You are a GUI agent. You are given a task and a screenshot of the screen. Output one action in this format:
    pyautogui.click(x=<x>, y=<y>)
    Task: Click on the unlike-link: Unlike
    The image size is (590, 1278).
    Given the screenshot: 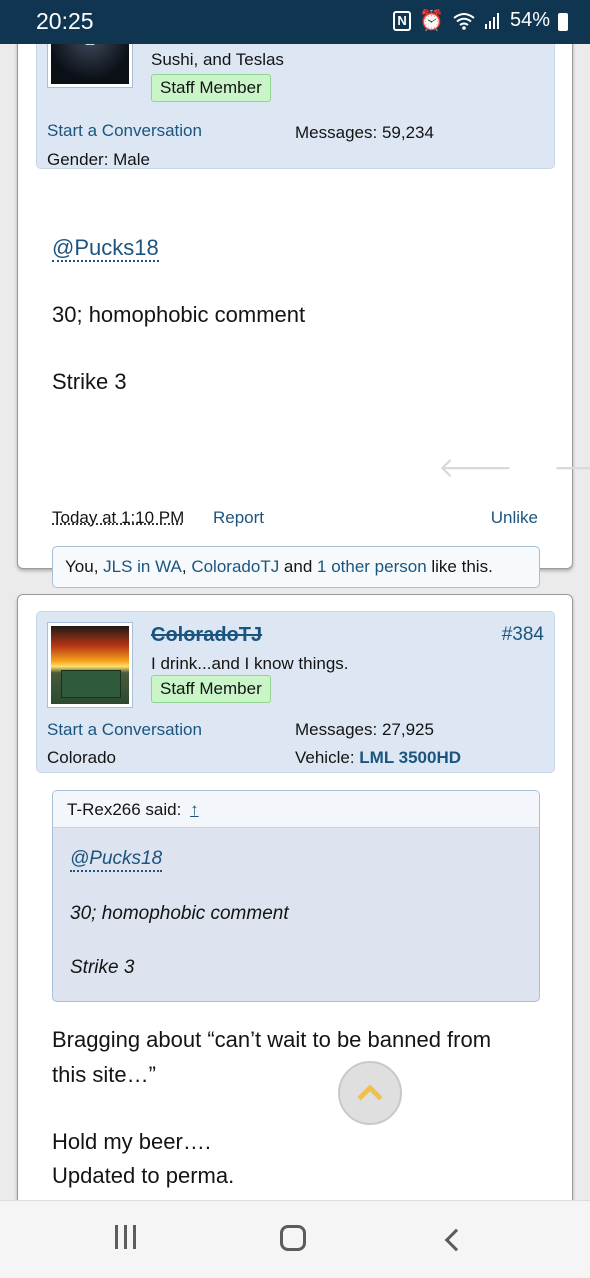 What is the action you would take?
    pyautogui.click(x=514, y=518)
    